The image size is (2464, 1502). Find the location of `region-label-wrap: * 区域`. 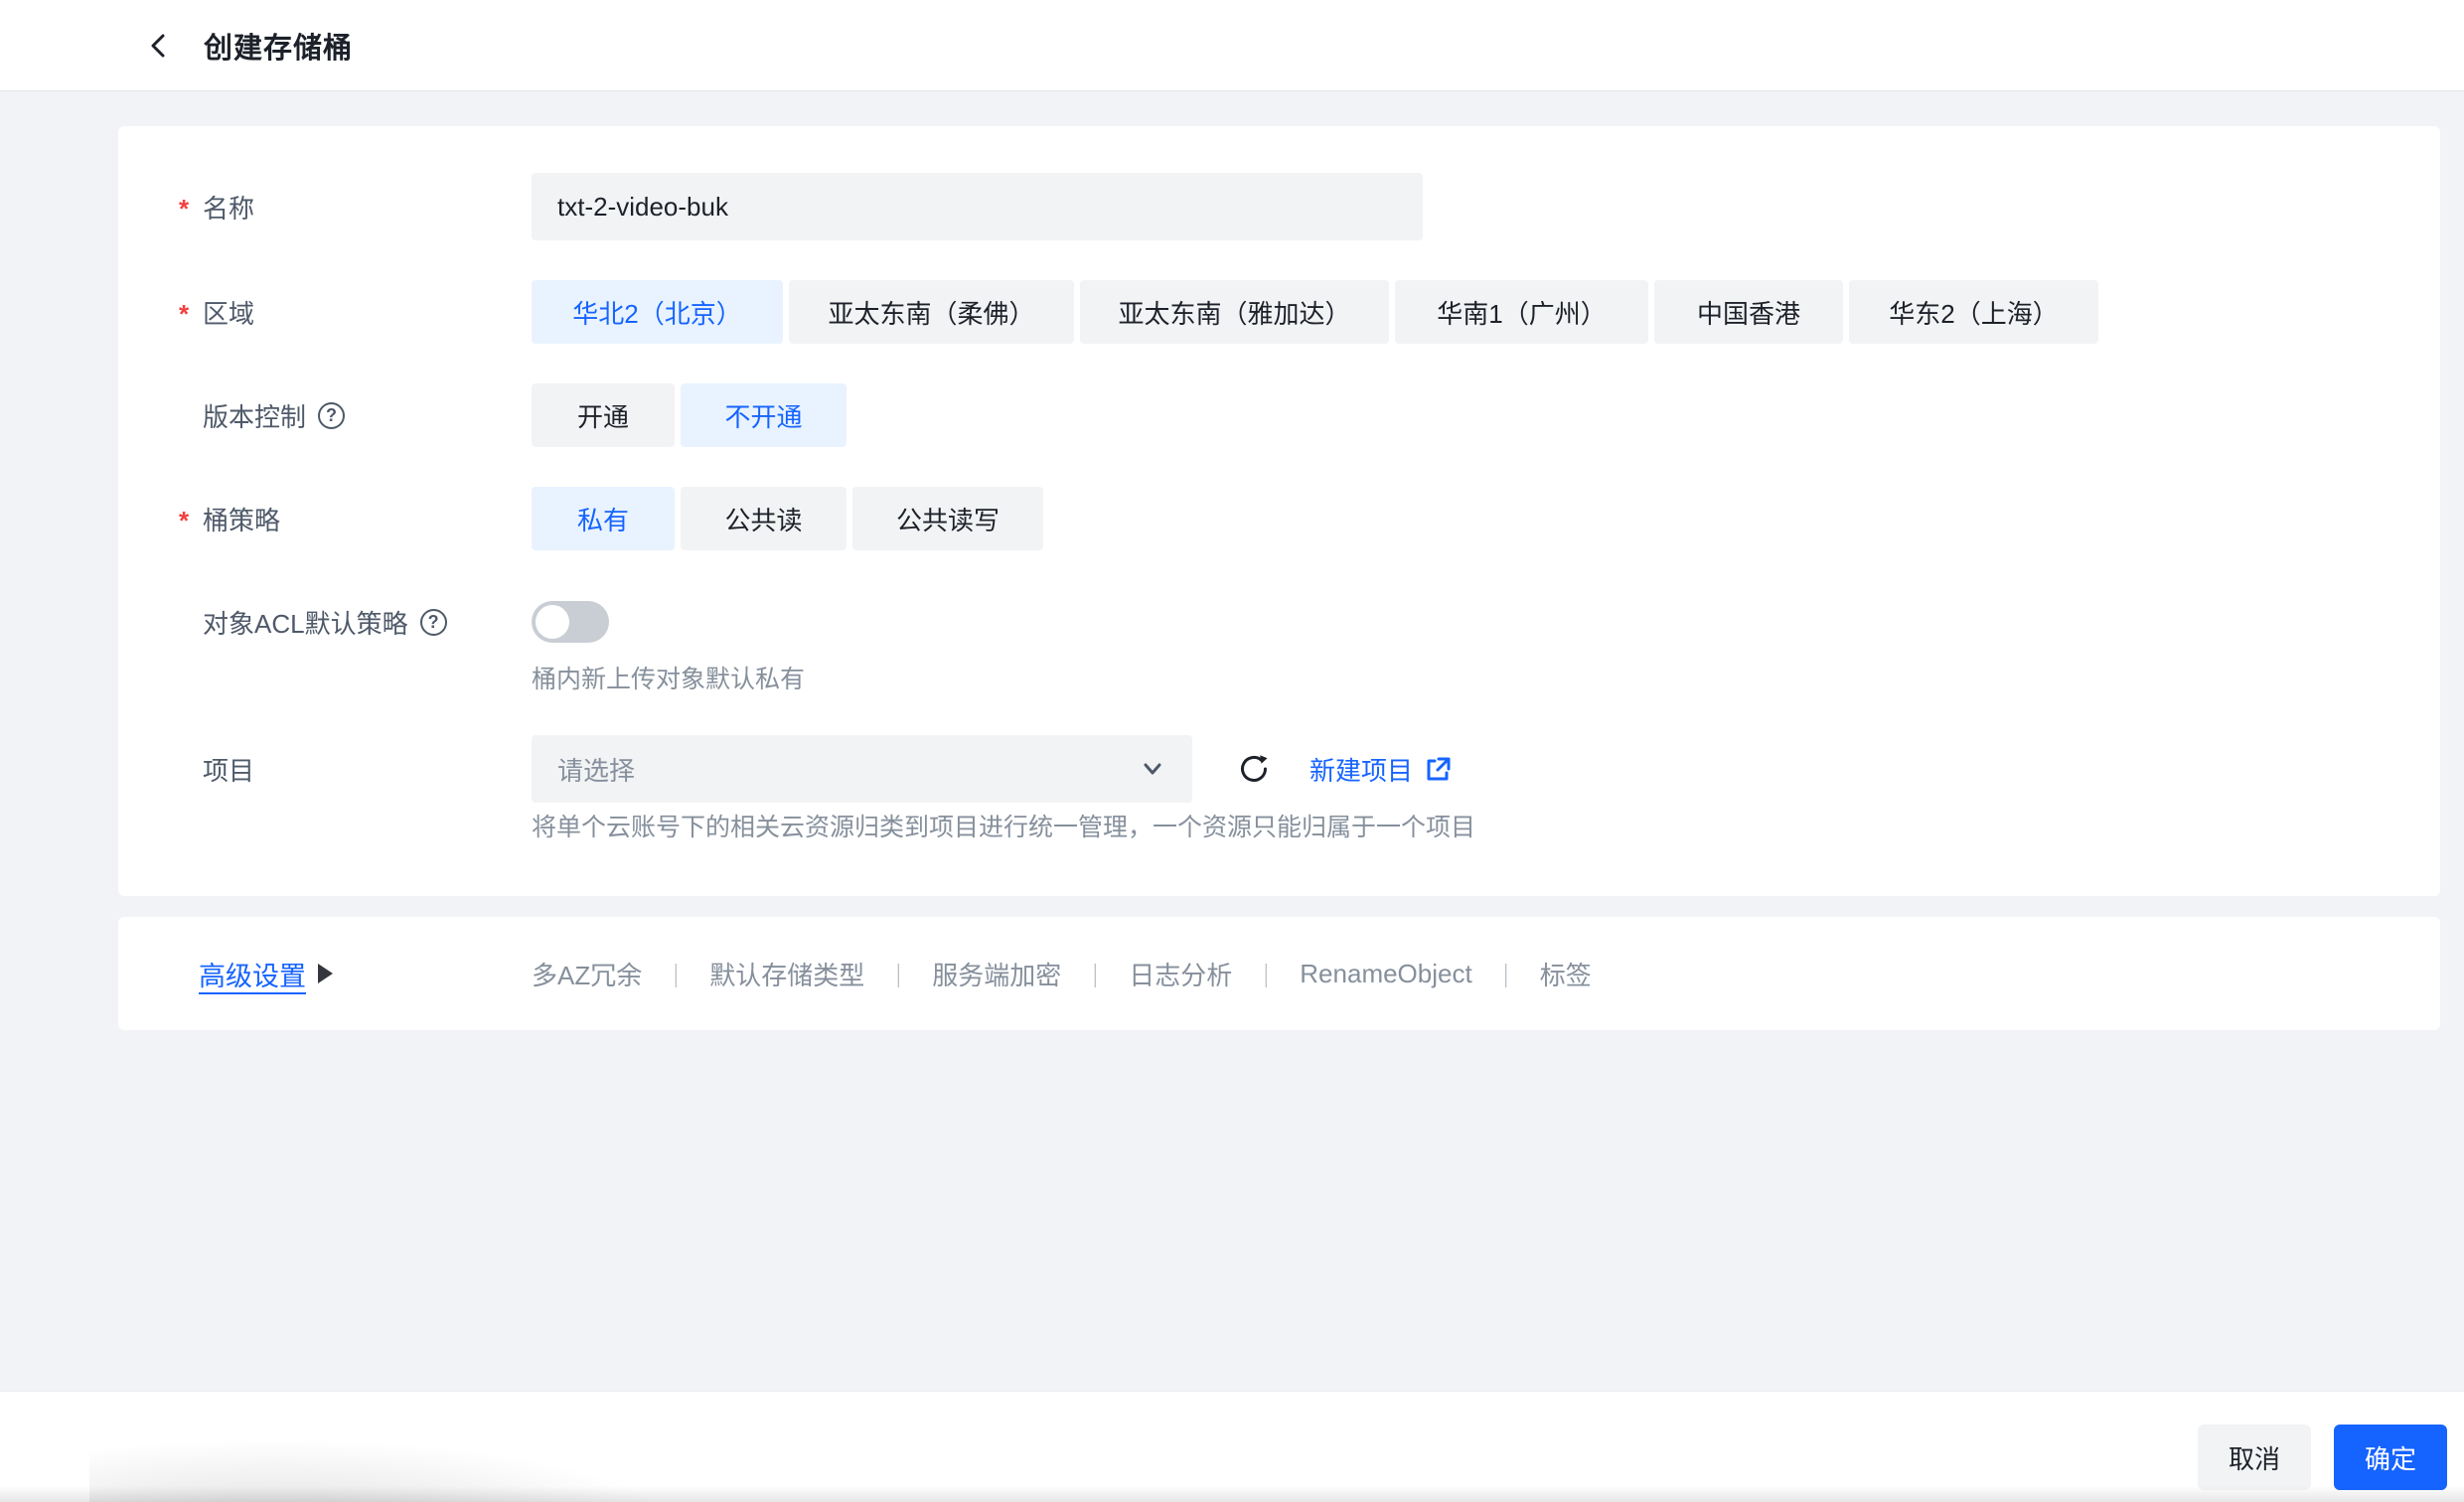

region-label-wrap: * 区域 is located at coordinates (217, 312).